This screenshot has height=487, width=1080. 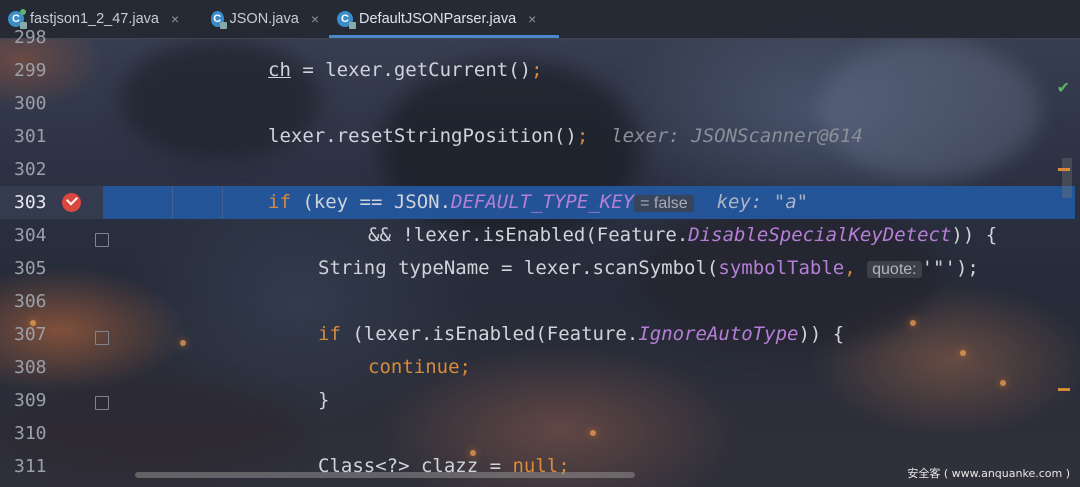 What do you see at coordinates (30, 235) in the screenshot?
I see `line-number: 304` at bounding box center [30, 235].